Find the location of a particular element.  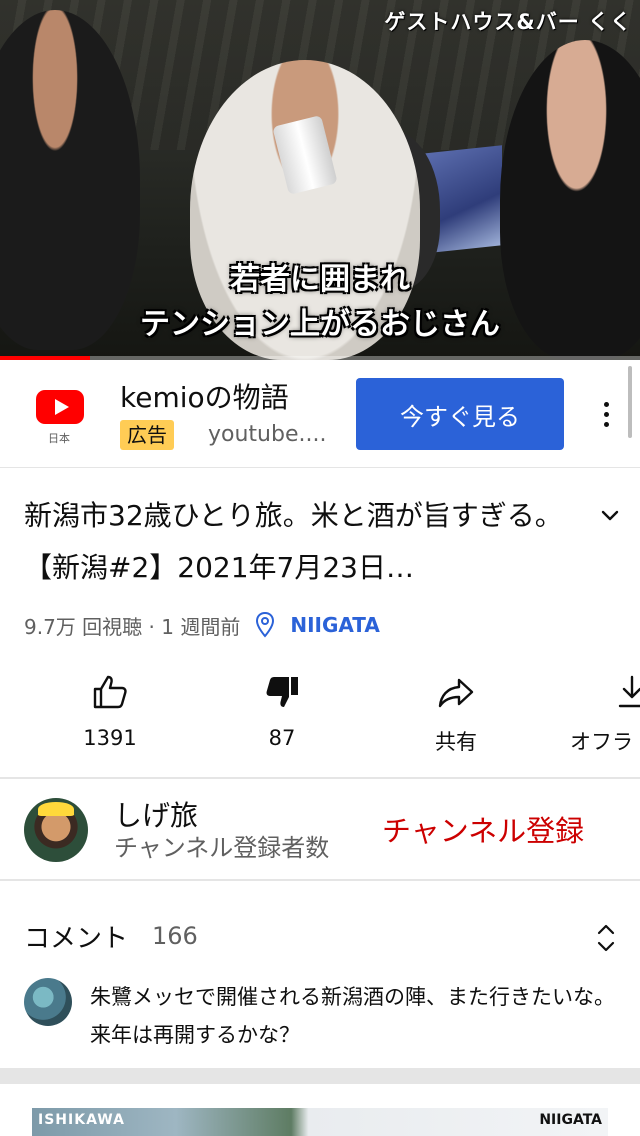

commenter-avatar is located at coordinates (48, 1002).